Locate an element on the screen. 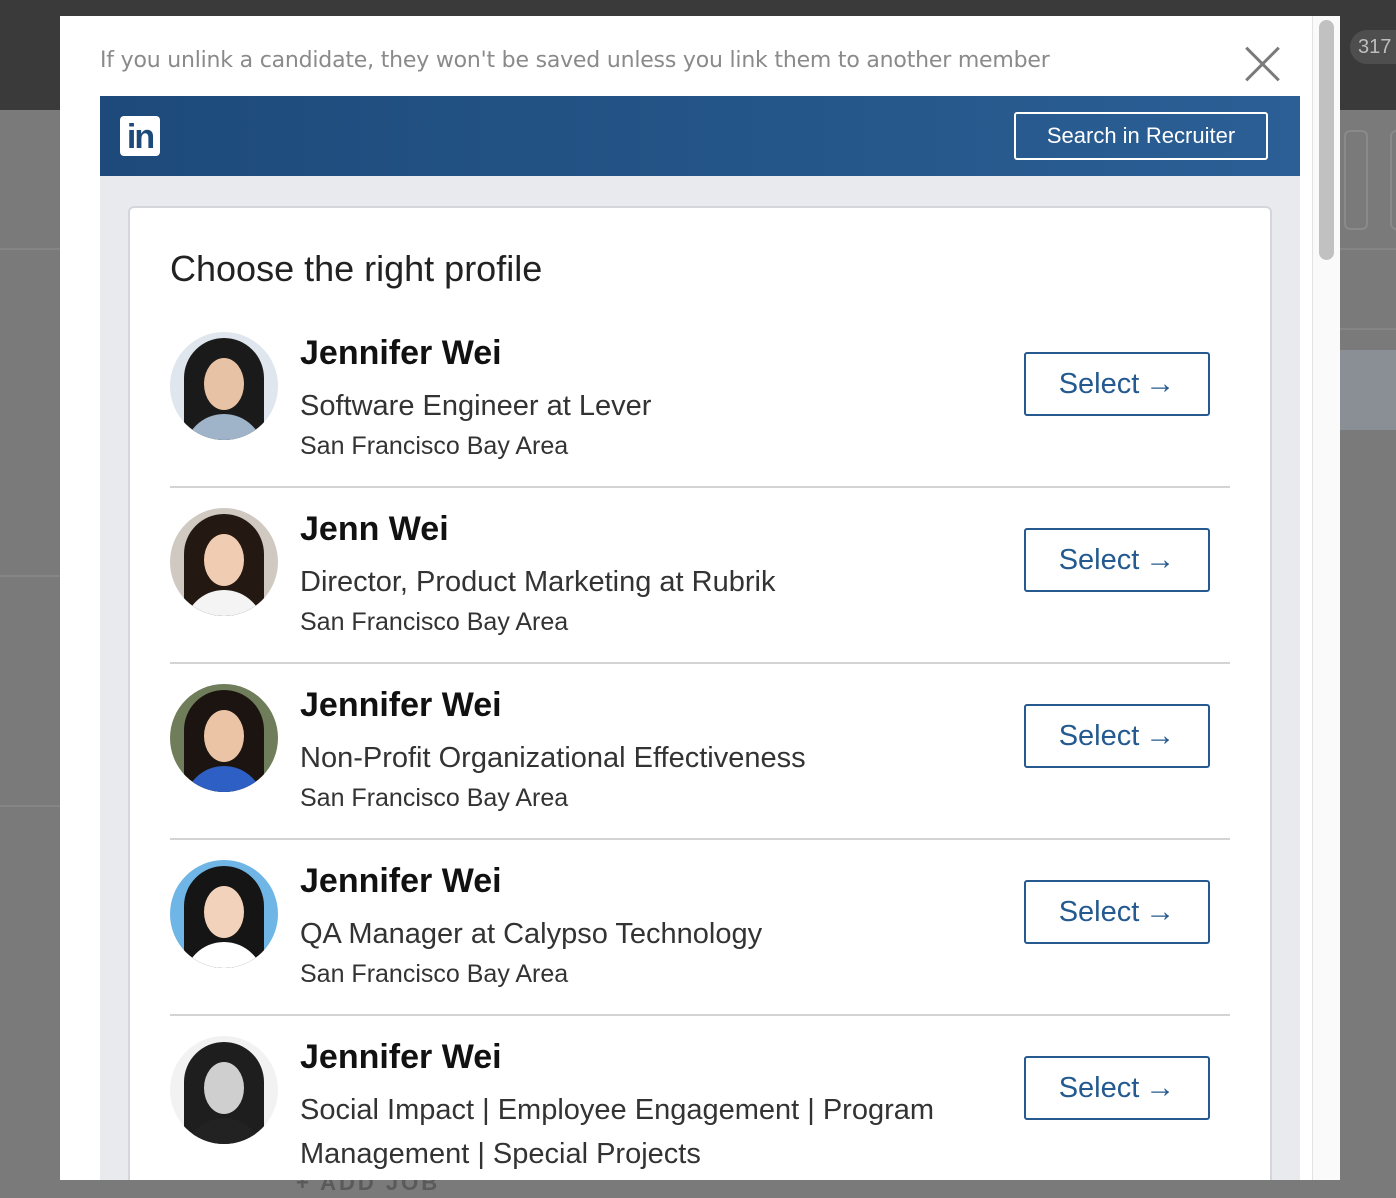  linkedin-logo-icon: in is located at coordinates (140, 136).